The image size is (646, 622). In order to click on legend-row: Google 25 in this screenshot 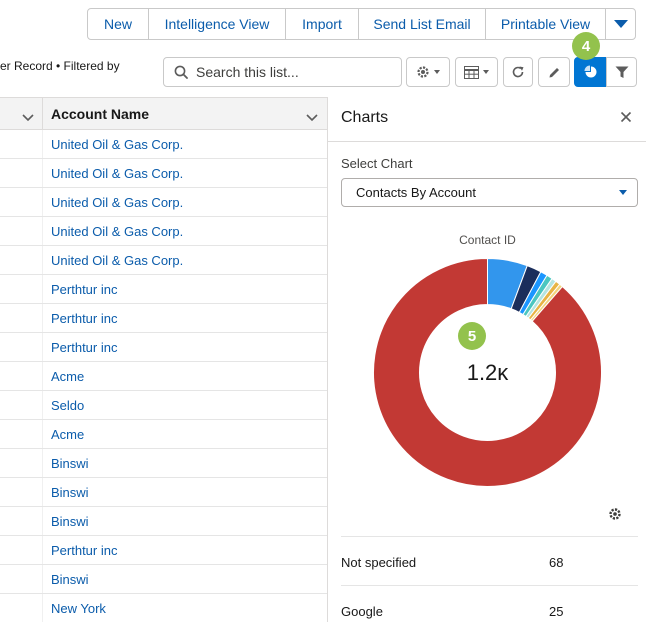, I will do `click(489, 603)`.